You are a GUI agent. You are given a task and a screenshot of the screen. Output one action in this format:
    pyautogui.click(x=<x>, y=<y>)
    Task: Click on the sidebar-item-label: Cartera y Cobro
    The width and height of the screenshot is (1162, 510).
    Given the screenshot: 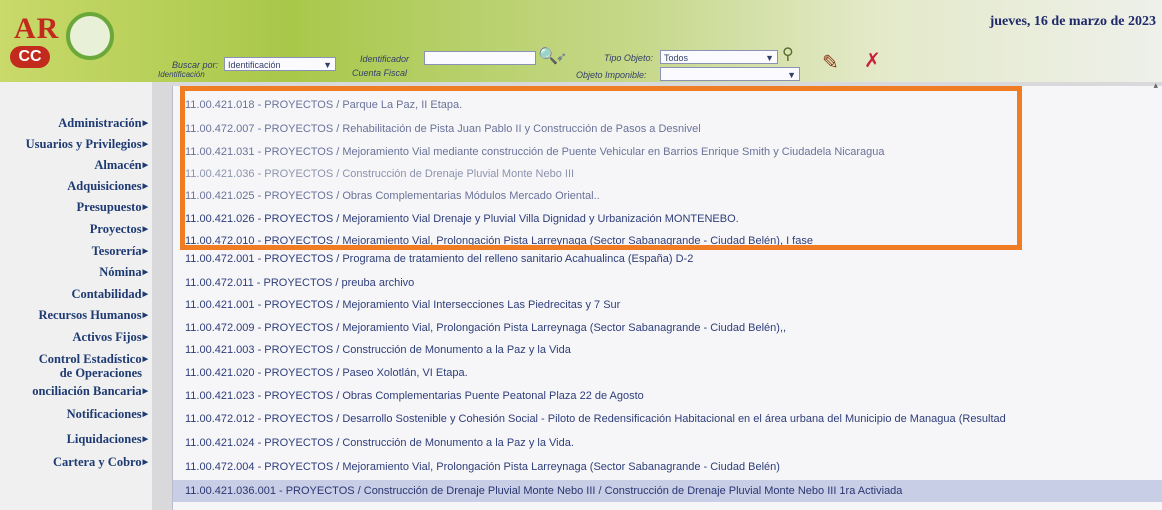 What is the action you would take?
    pyautogui.click(x=97, y=462)
    